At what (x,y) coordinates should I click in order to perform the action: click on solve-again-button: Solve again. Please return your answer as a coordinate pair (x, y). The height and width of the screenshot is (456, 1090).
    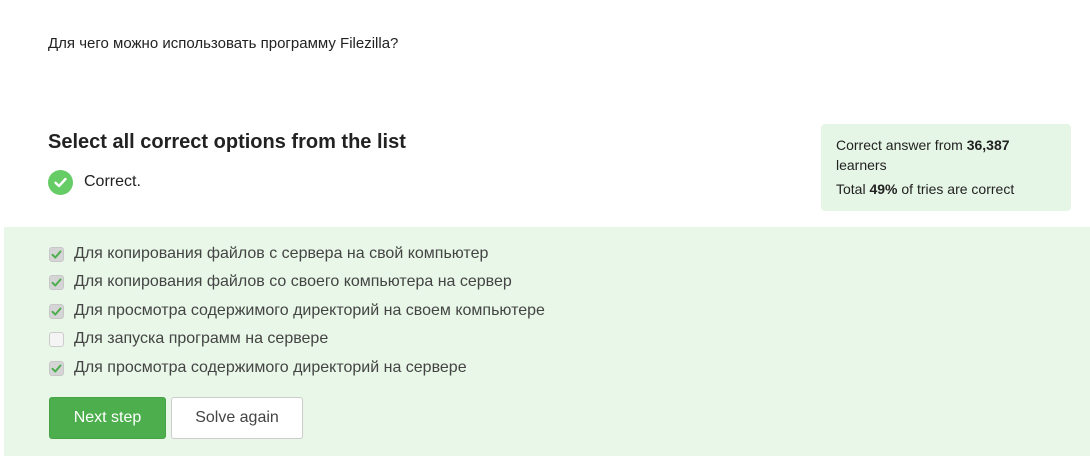
    Looking at the image, I should click on (237, 418).